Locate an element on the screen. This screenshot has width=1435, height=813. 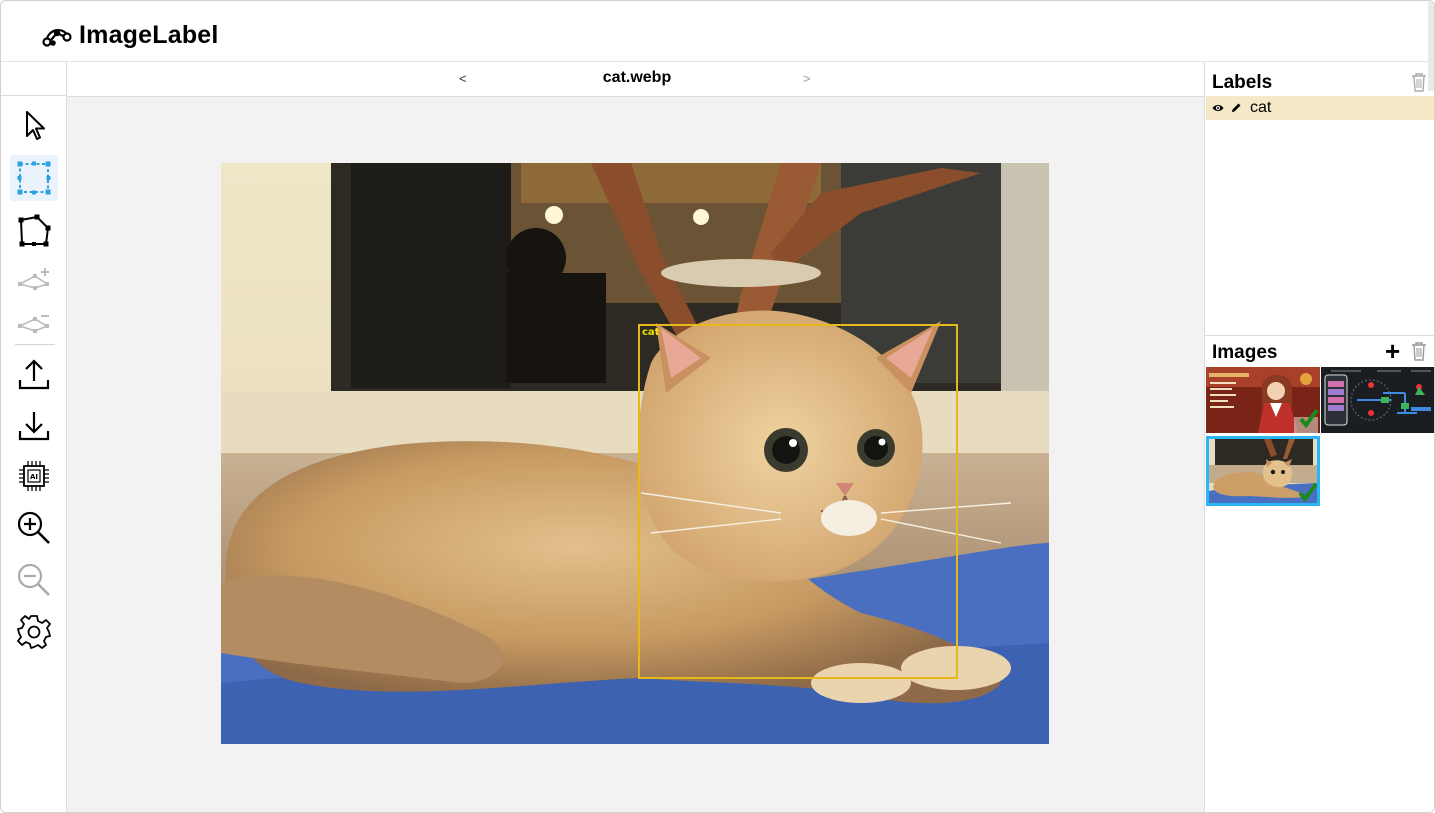
app-name: ImageLabel is located at coordinates (149, 35).